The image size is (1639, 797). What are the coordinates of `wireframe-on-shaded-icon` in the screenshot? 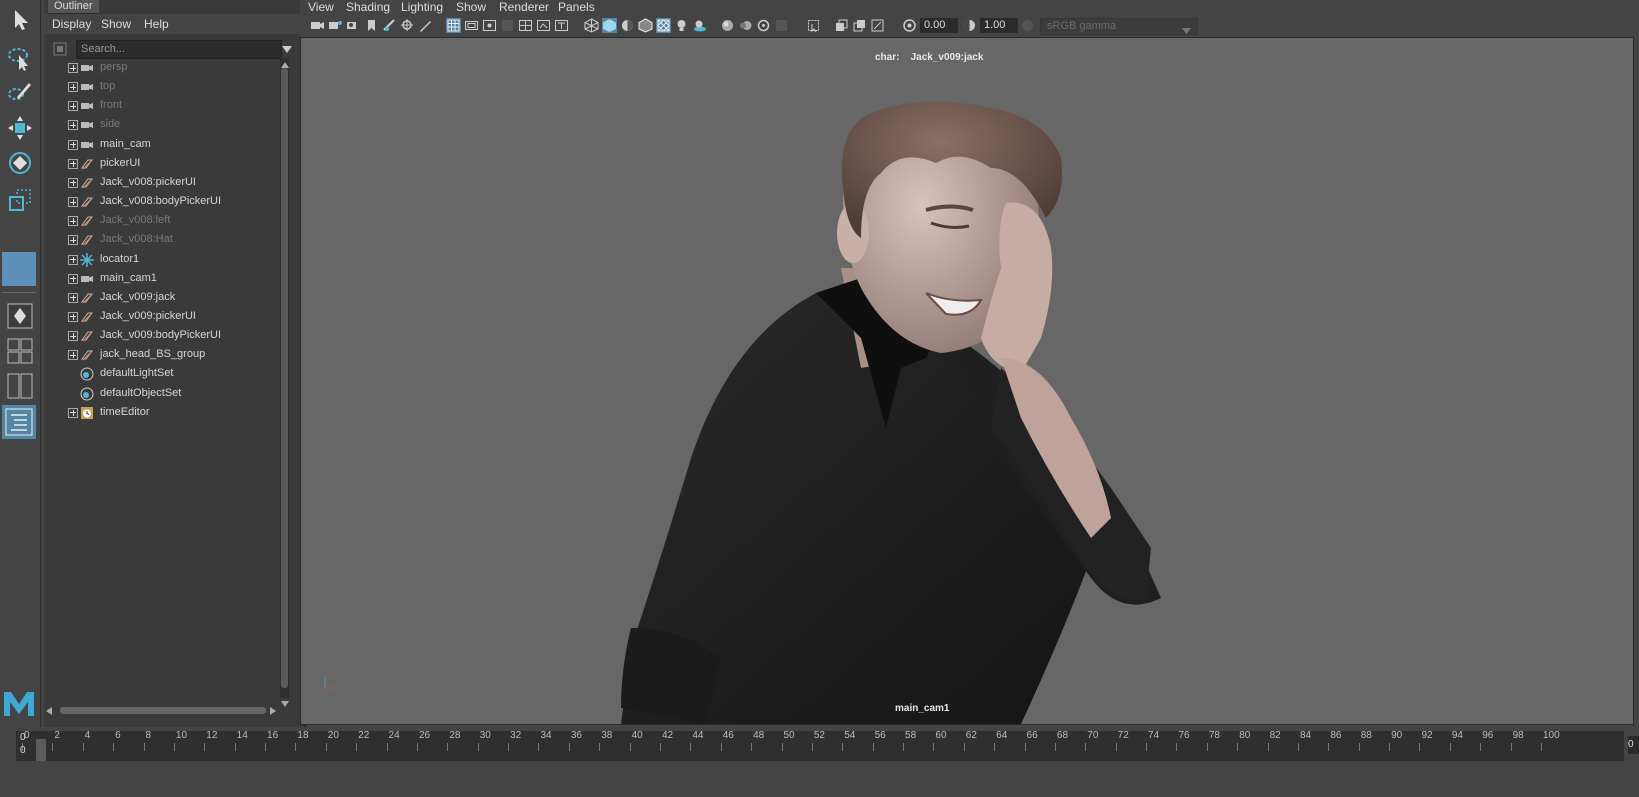 It's located at (645, 25).